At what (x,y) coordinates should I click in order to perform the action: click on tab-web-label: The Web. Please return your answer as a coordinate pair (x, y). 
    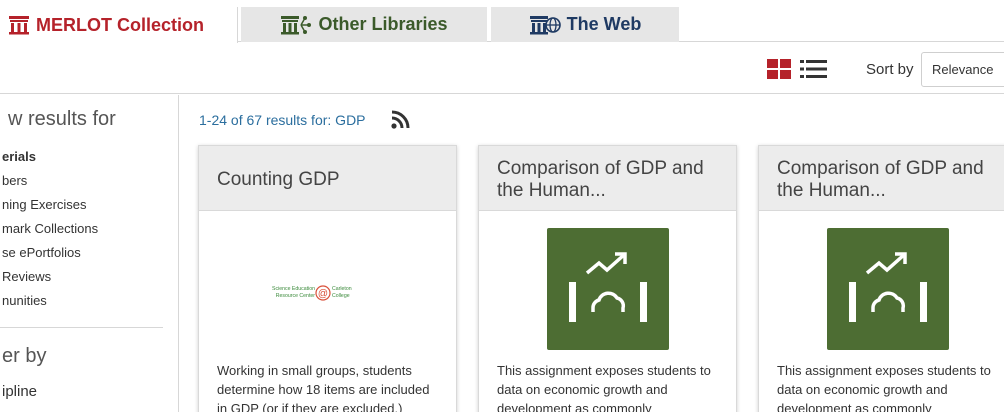
    Looking at the image, I should click on (604, 24).